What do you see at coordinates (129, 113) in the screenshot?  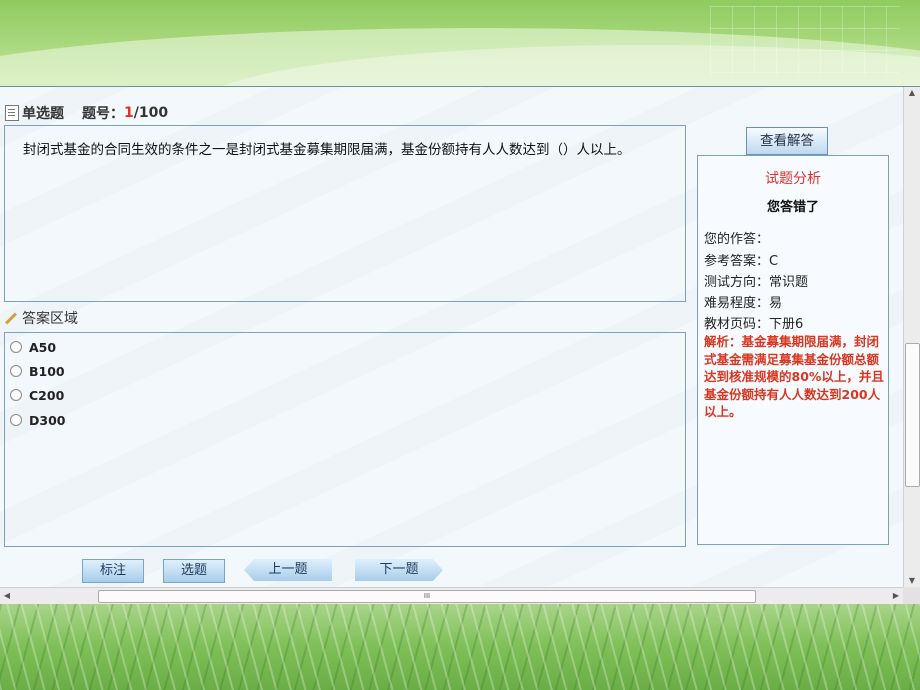 I see `current-question-number: 1` at bounding box center [129, 113].